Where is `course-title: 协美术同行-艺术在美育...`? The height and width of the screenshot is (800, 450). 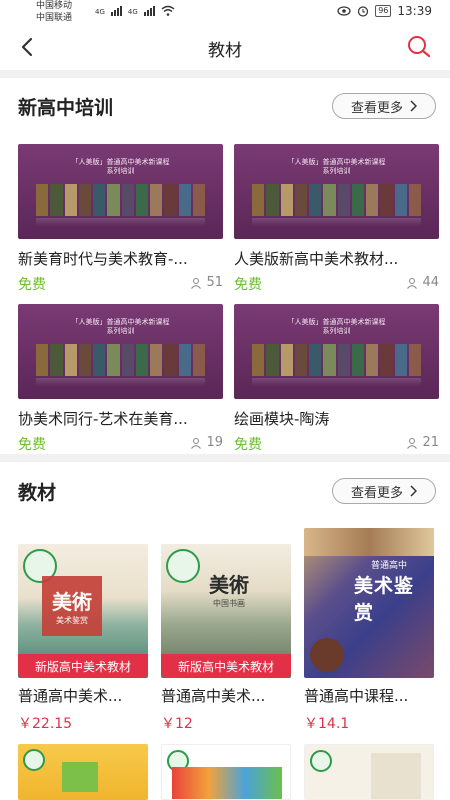 course-title: 协美术同行-艺术在美育... is located at coordinates (103, 419).